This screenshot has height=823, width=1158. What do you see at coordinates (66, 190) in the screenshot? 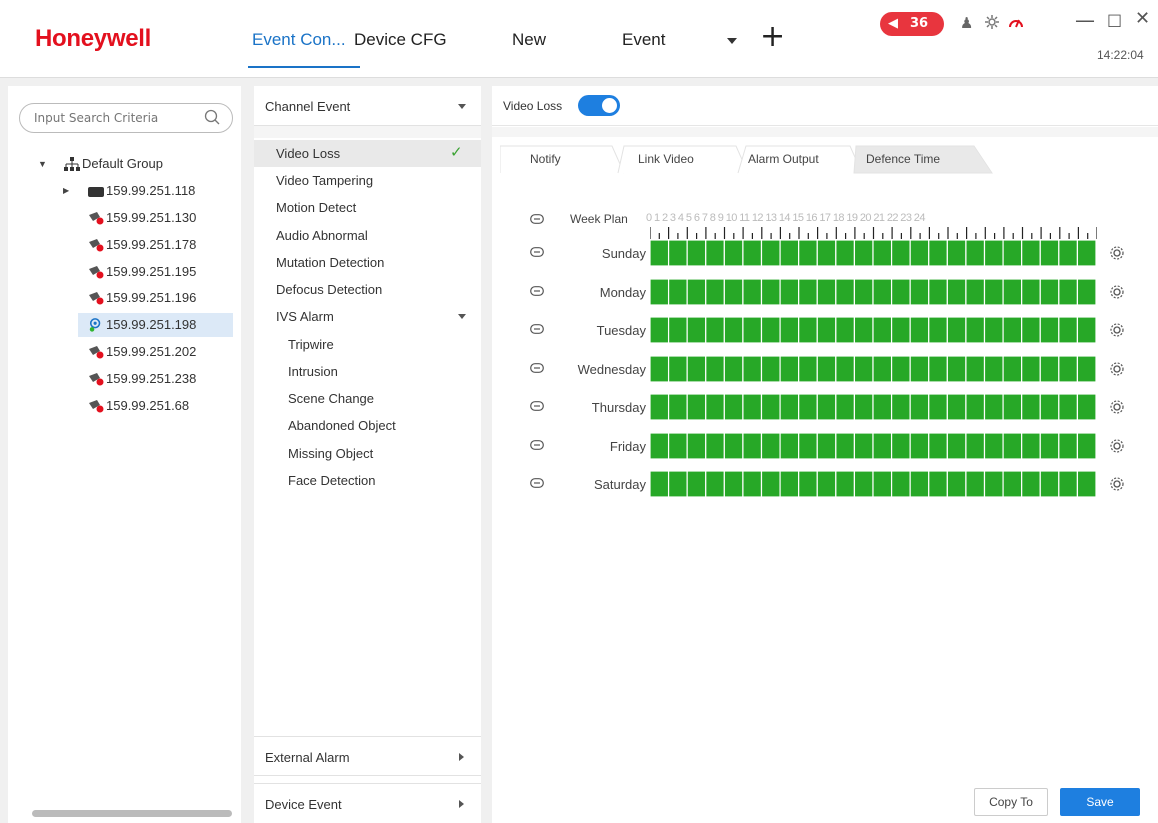
I see `collapse-caret-icon: ▶` at bounding box center [66, 190].